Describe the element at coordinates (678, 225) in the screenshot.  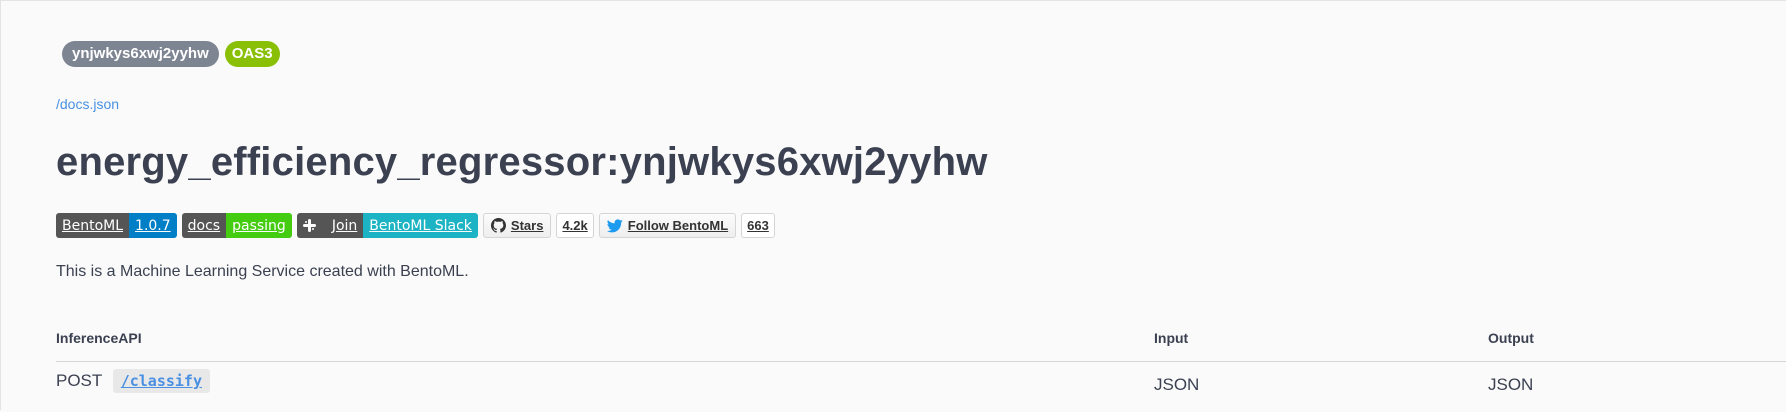
I see `twitter-follow-label: Follow BentoML` at that location.